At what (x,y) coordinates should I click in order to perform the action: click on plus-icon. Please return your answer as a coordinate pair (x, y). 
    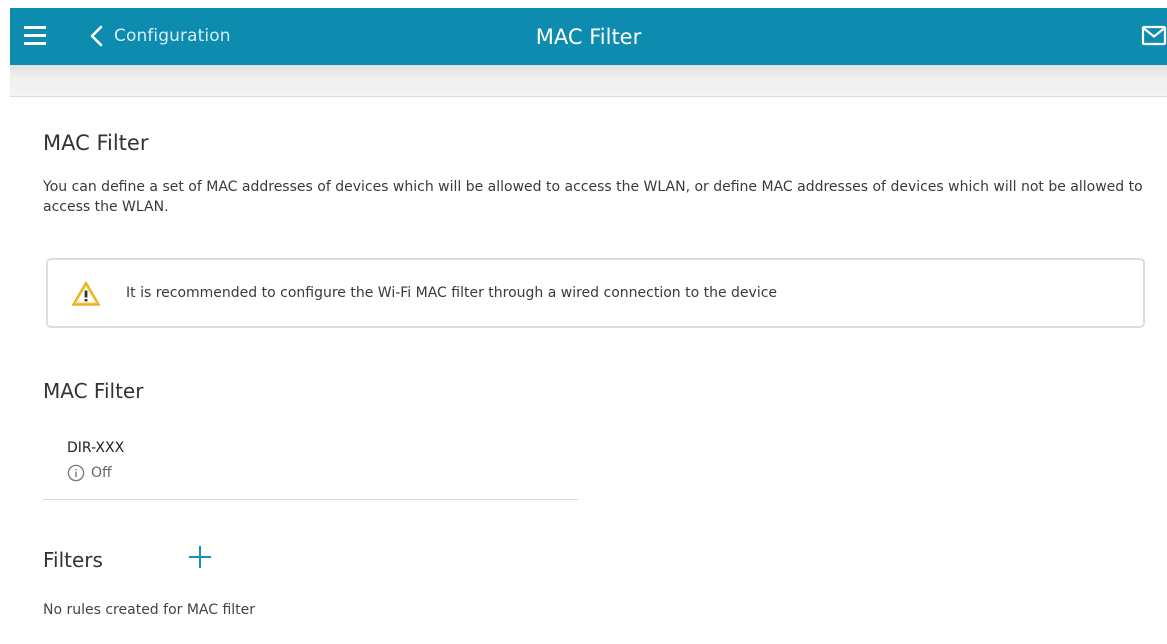
    Looking at the image, I should click on (200, 557).